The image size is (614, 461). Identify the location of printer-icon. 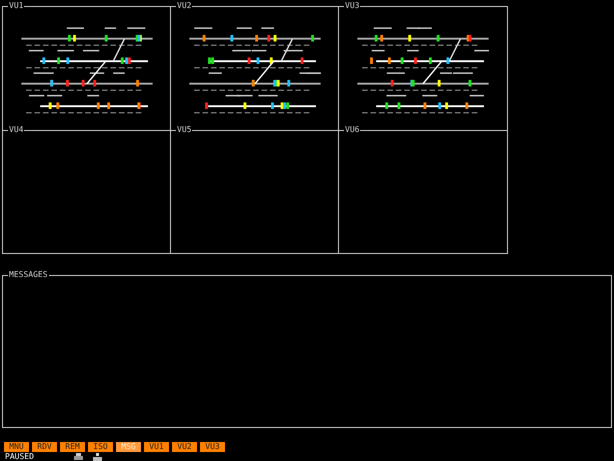
(78, 456).